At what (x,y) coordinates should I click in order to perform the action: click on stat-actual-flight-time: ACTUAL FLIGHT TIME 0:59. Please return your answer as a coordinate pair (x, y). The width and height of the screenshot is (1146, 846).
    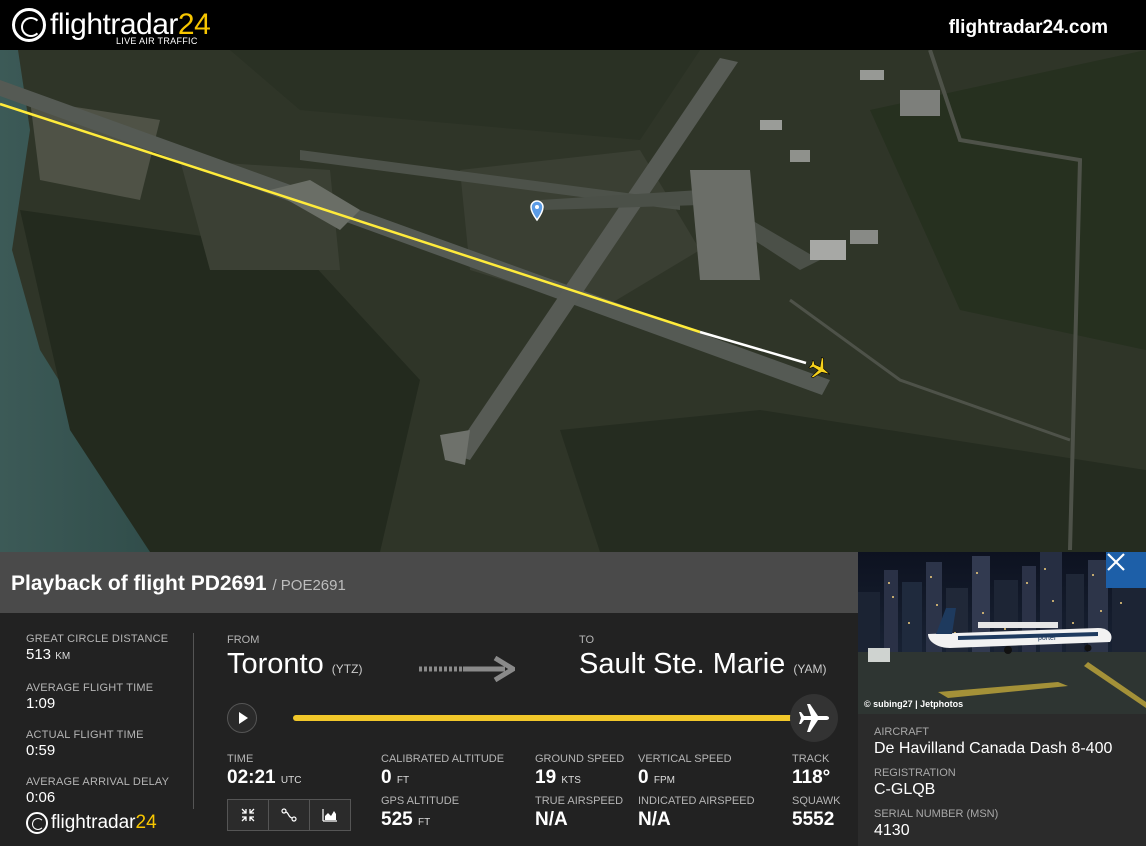
    Looking at the image, I should click on (85, 744).